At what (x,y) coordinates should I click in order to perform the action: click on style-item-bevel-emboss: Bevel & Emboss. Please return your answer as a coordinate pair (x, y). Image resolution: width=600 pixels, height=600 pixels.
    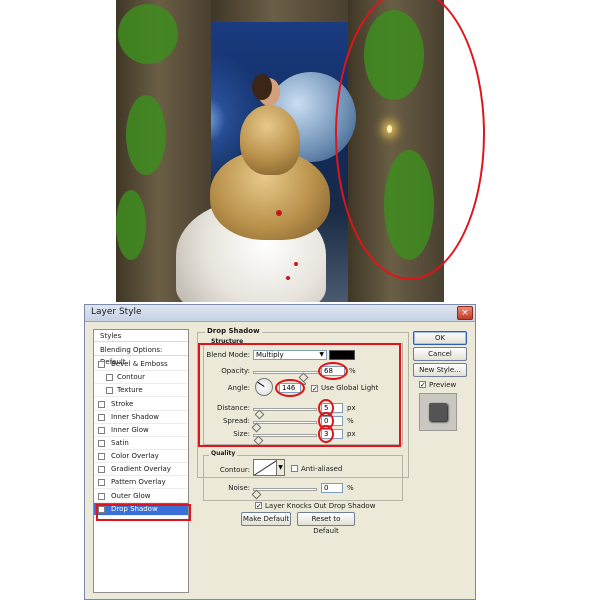
    Looking at the image, I should click on (141, 364).